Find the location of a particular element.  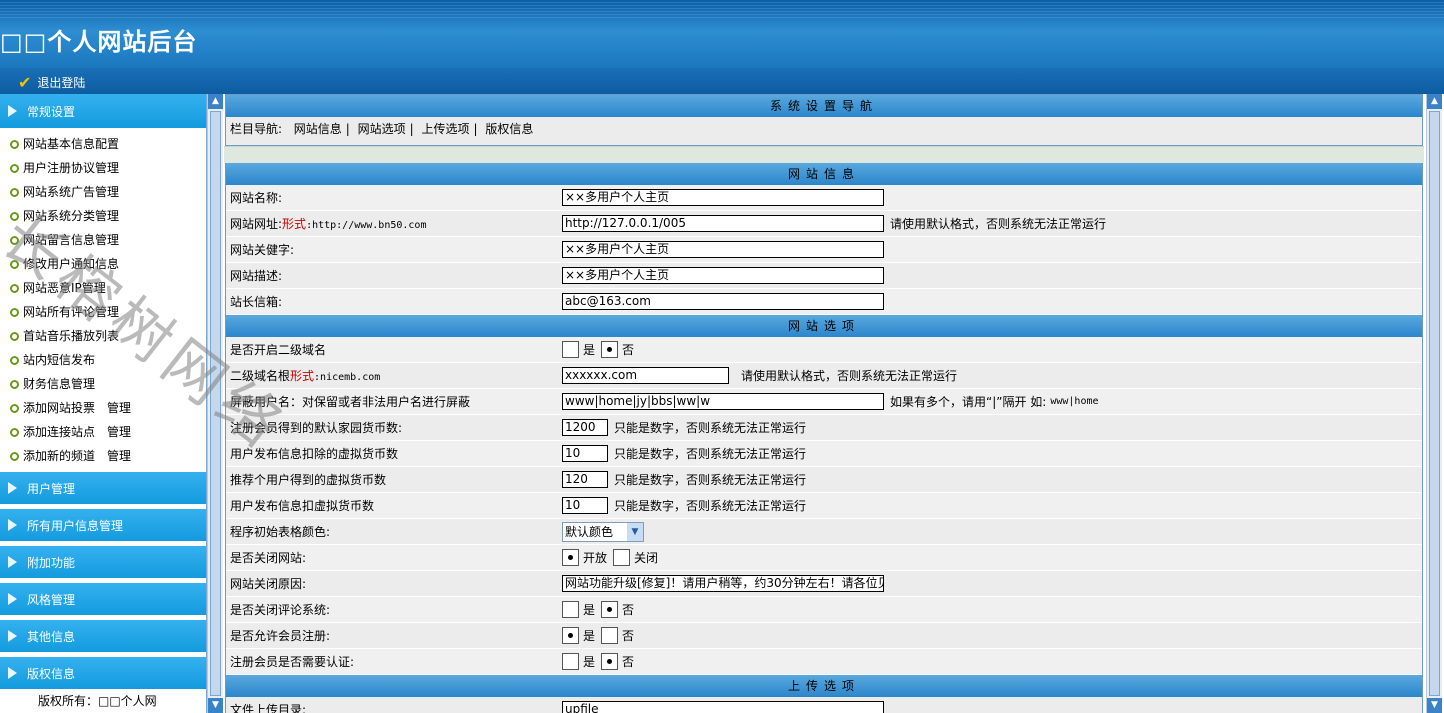

sidebar-section-label: 风格管理 is located at coordinates (51, 599).